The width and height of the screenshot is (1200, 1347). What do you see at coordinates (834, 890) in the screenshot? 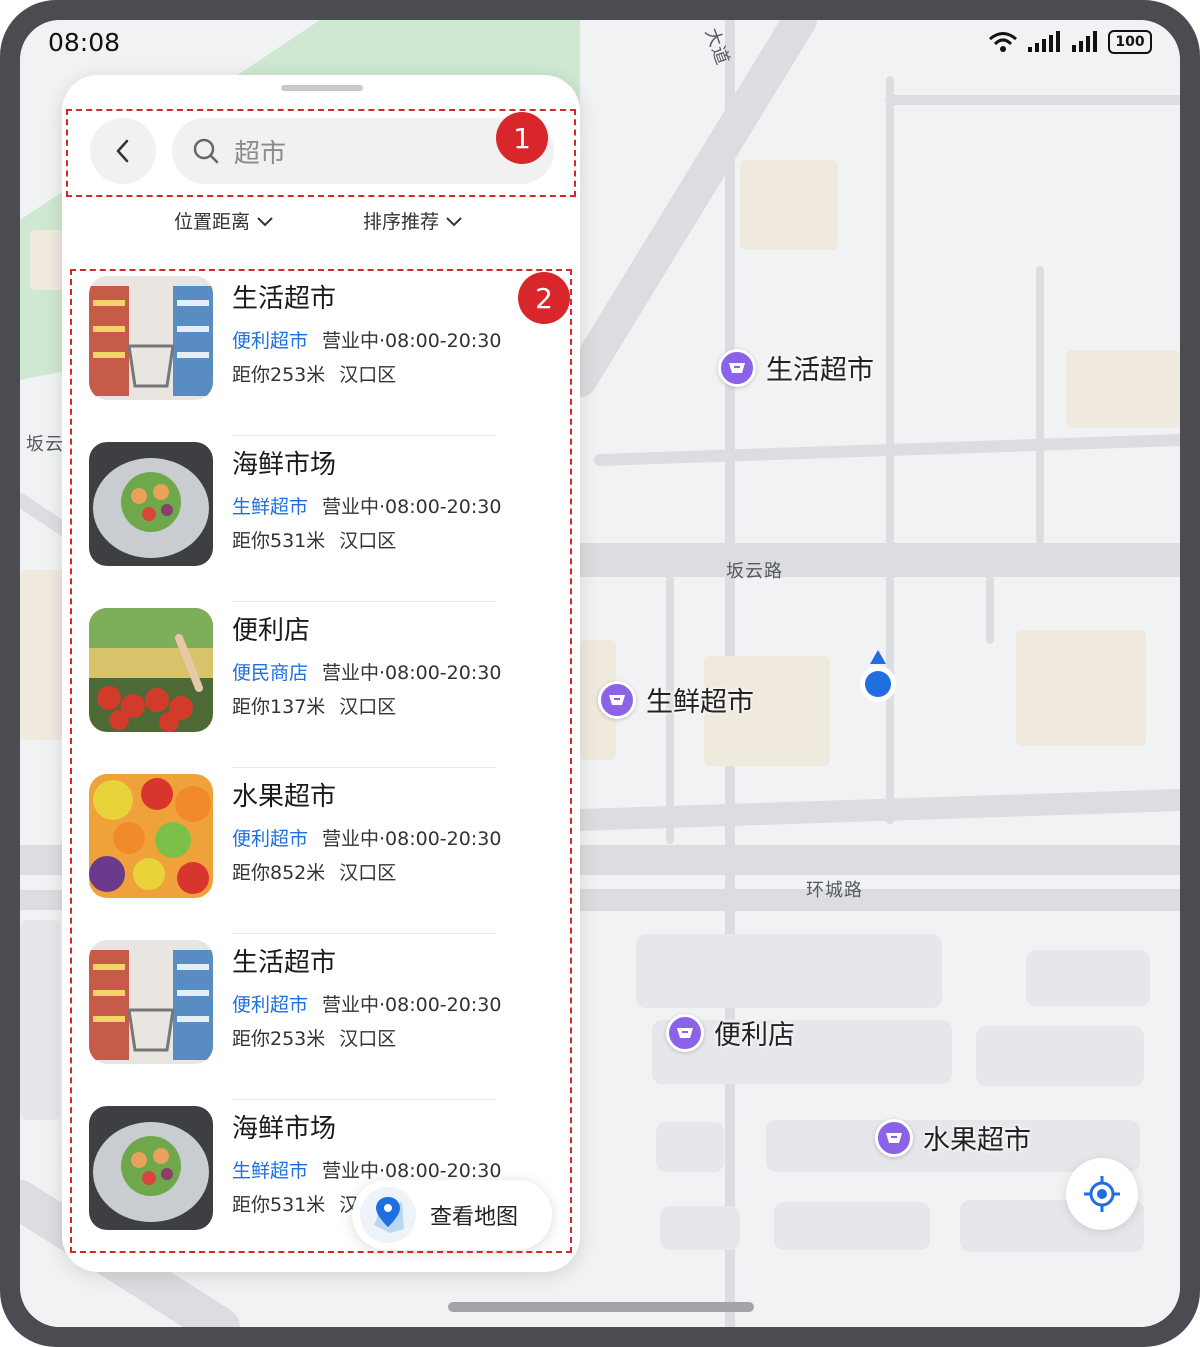
I see `road-label: 环城路` at bounding box center [834, 890].